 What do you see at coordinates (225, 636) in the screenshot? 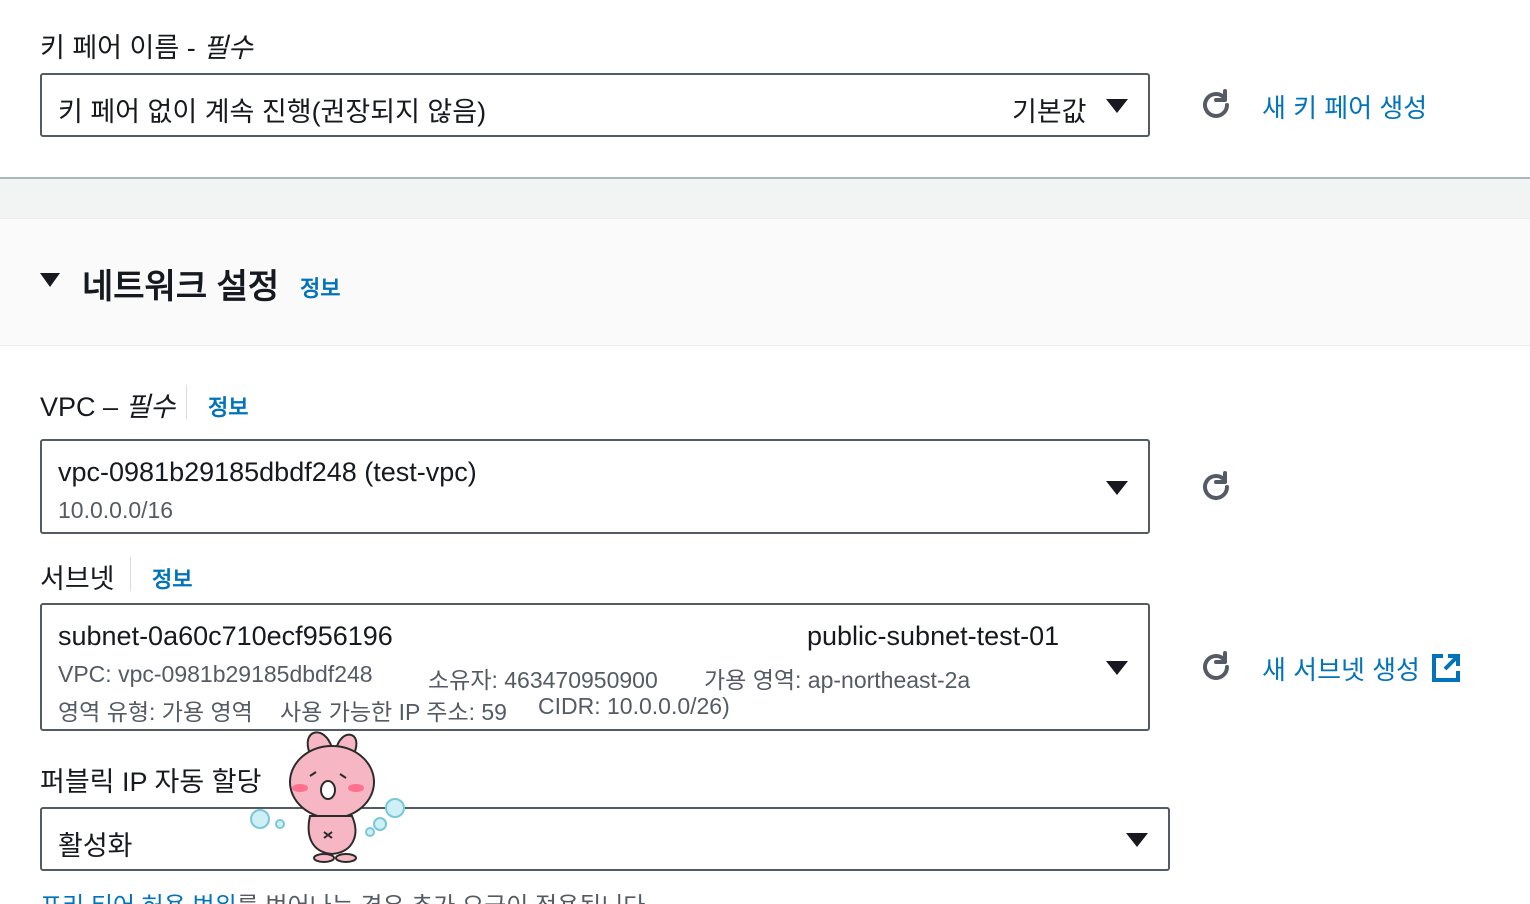
I see `subnet-id: subnet-0a60c710ecf956196` at bounding box center [225, 636].